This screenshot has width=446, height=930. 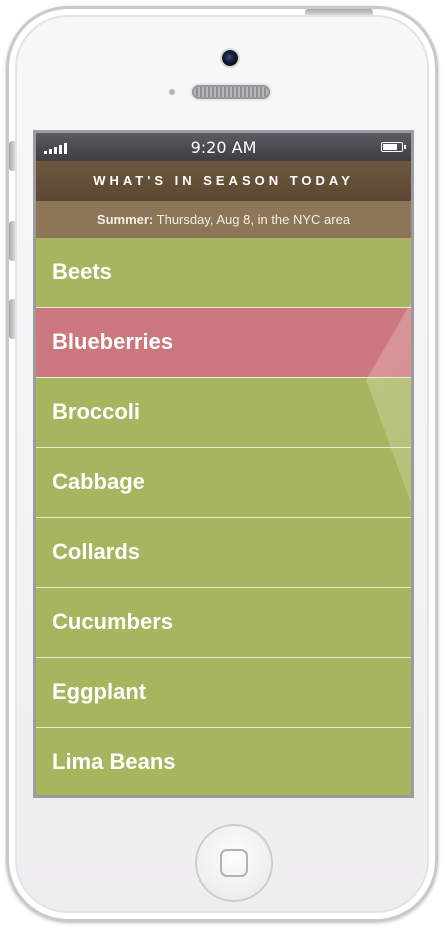 What do you see at coordinates (172, 92) in the screenshot?
I see `proximity-sensor` at bounding box center [172, 92].